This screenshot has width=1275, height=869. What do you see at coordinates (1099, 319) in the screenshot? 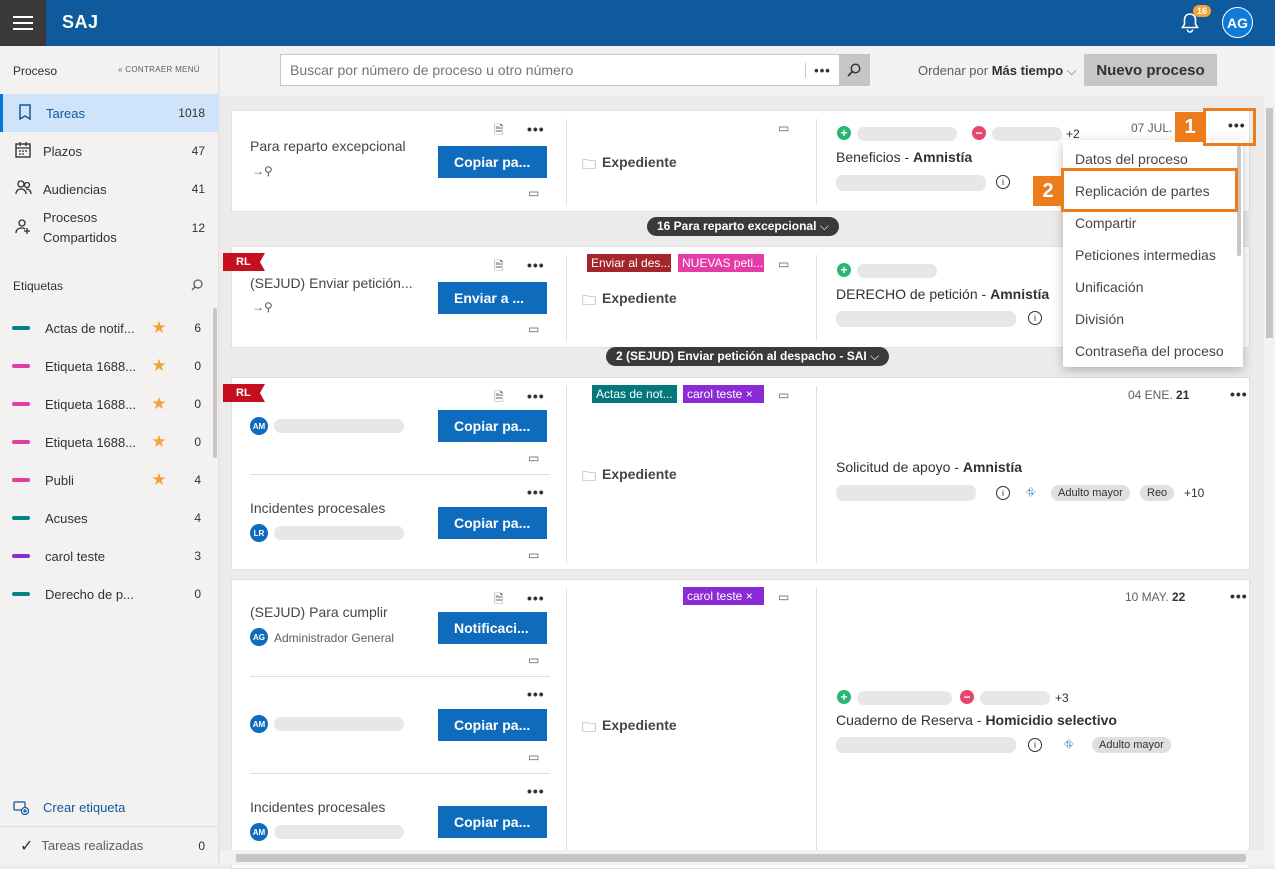
I see `menu-item-division: División` at bounding box center [1099, 319].